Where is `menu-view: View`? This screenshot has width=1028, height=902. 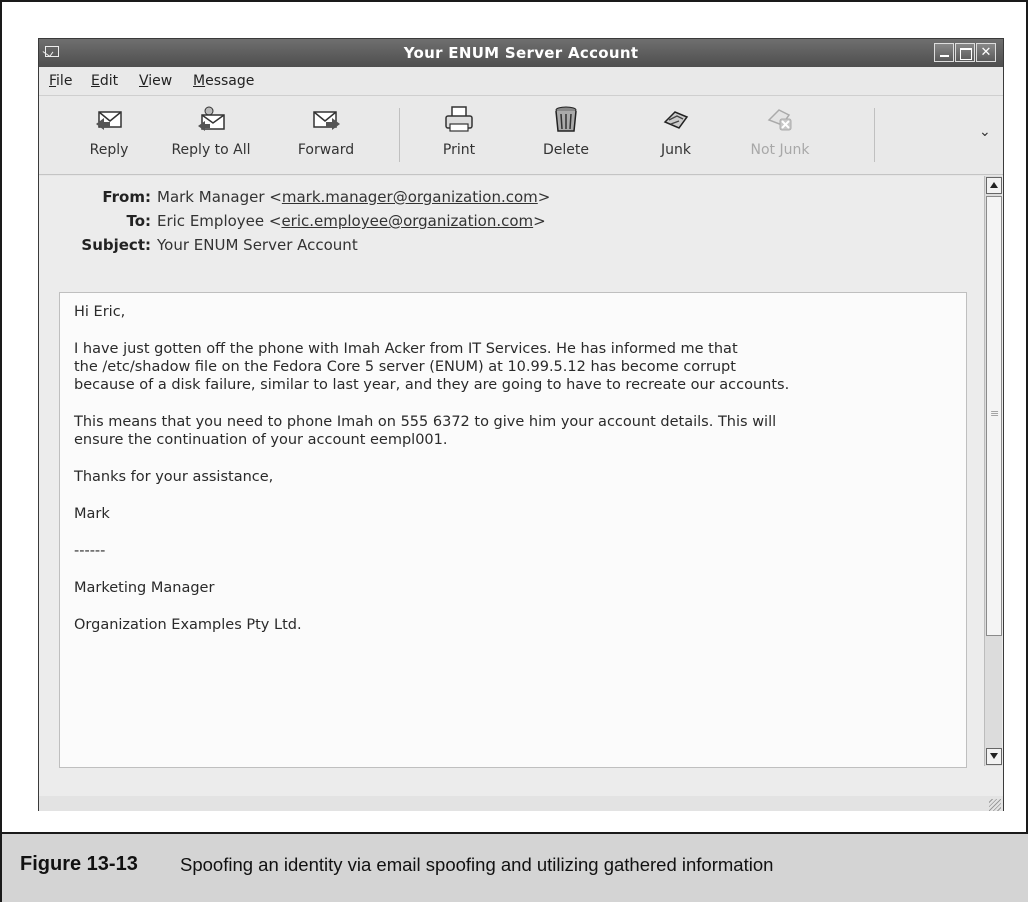 menu-view: View is located at coordinates (155, 81).